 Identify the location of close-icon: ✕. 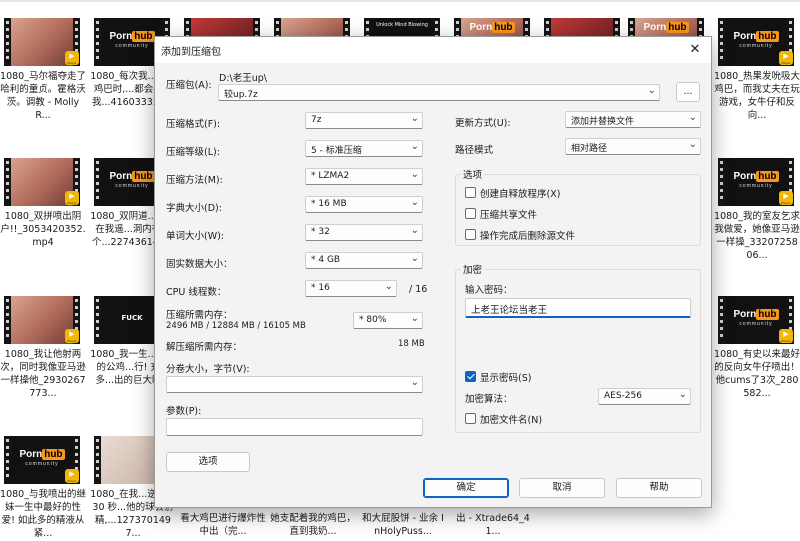
(695, 50).